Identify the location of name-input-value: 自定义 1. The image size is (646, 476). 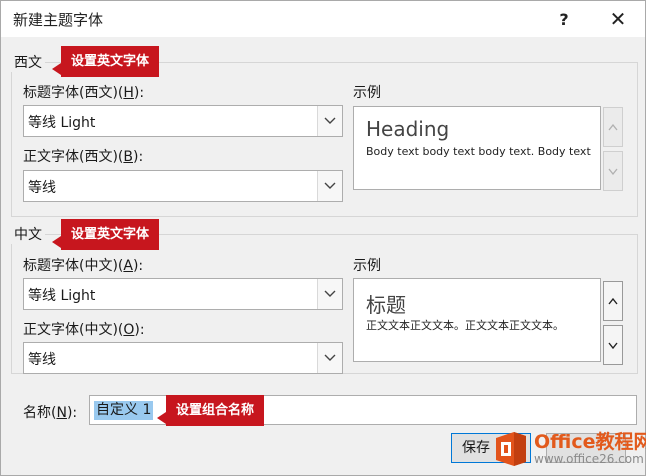
(124, 410).